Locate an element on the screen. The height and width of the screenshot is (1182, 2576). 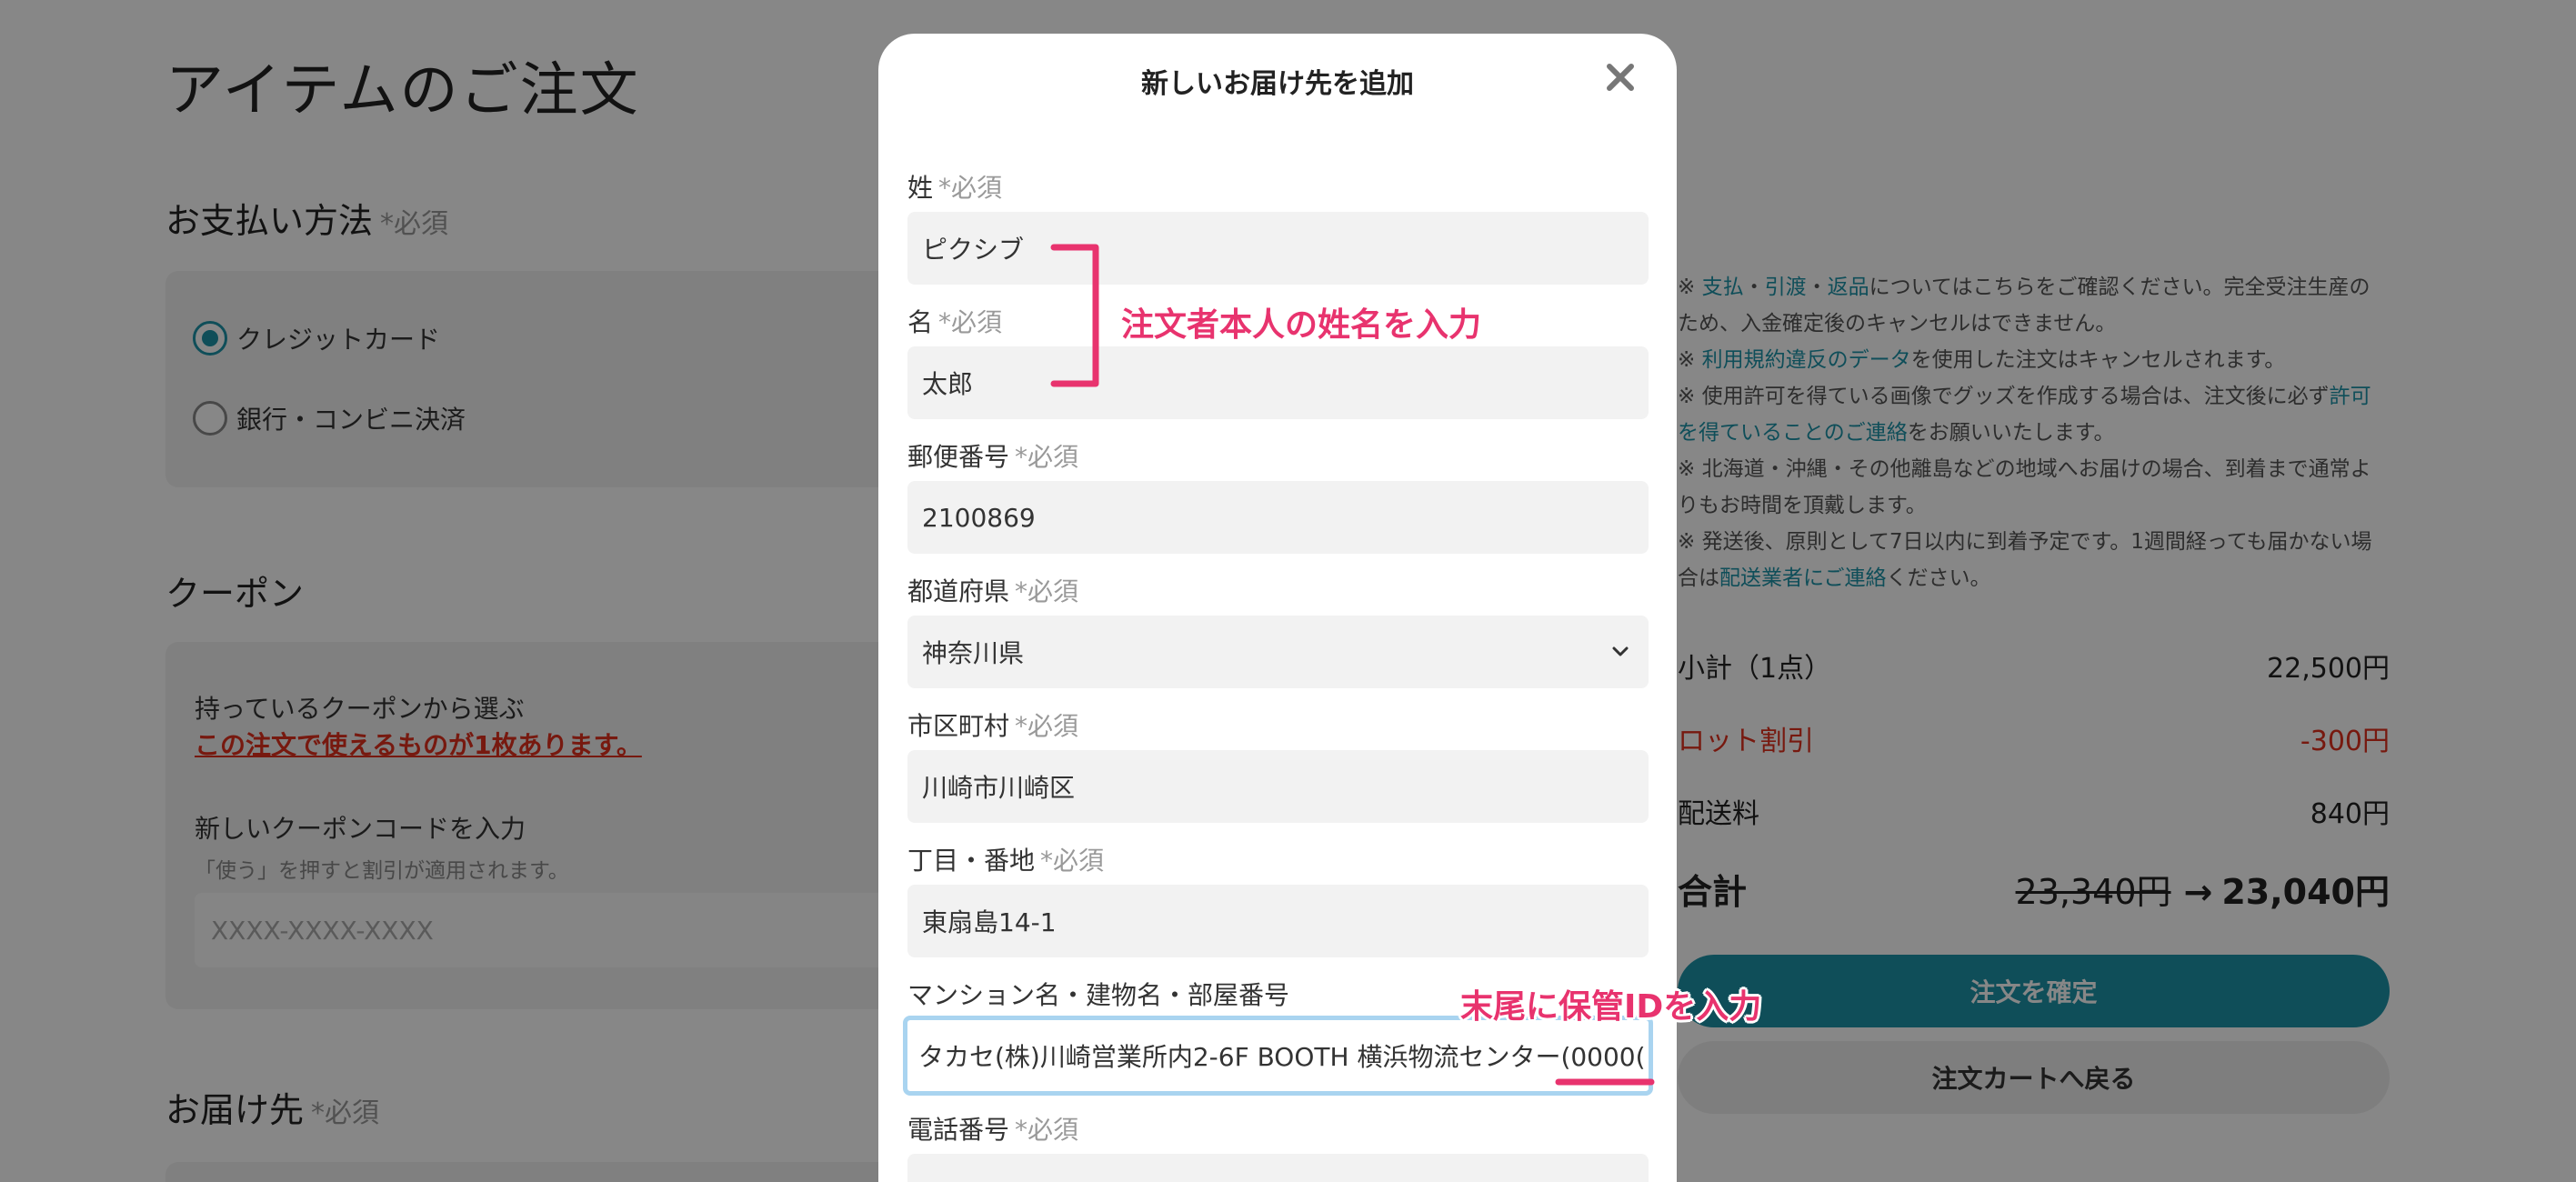
label-text: 都道府県 is located at coordinates (958, 591).